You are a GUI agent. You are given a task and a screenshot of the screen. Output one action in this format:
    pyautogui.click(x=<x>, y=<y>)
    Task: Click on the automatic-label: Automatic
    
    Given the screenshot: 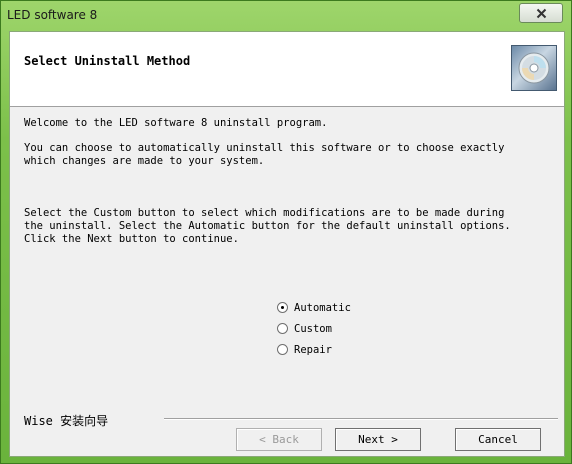 What is the action you would take?
    pyautogui.click(x=322, y=308)
    